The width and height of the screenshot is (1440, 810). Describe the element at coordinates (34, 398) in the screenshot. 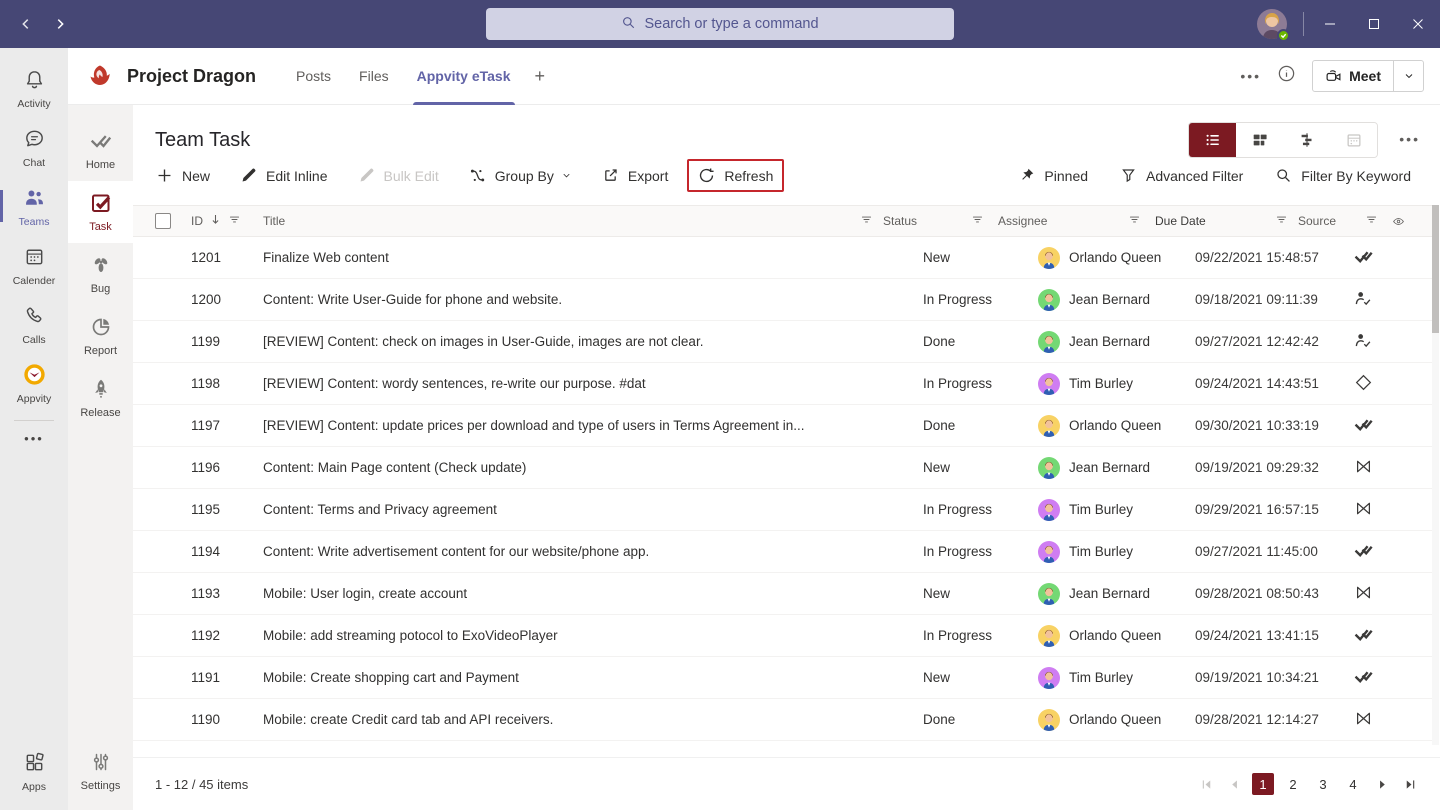

I see `app-rail-label: Appvity` at that location.